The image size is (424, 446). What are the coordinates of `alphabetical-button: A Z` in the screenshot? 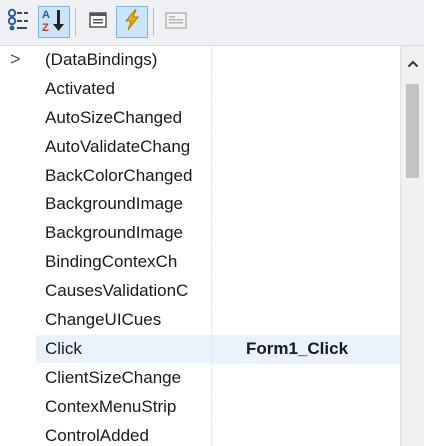 It's located at (54, 22).